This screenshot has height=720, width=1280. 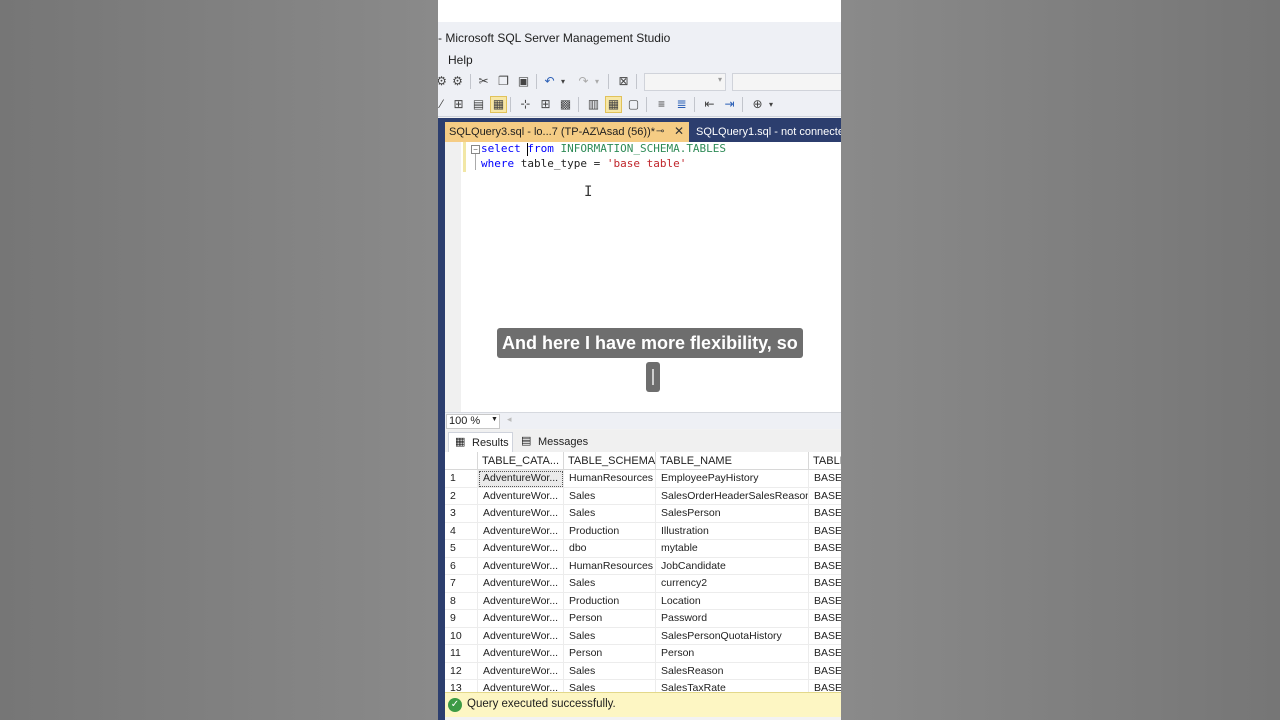 I want to click on scroll-left-icon: ◂, so click(x=509, y=419).